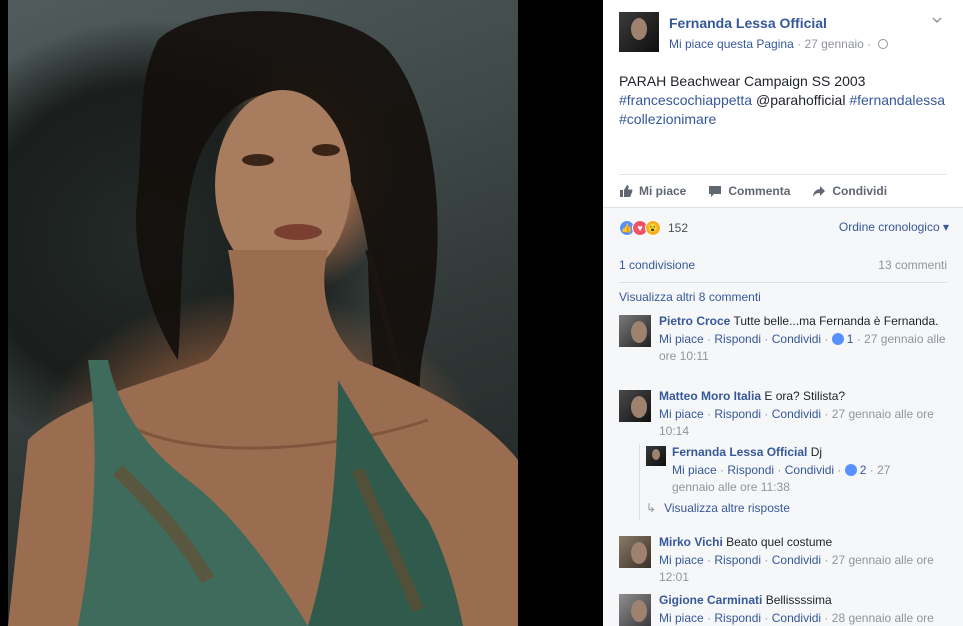 This screenshot has height=626, width=963. I want to click on page-avatar, so click(639, 32).